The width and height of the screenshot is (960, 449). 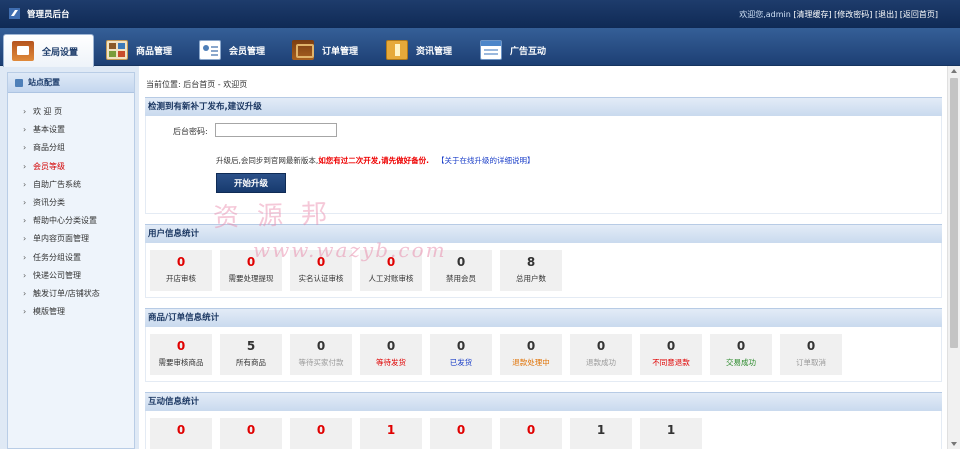 What do you see at coordinates (886, 14) in the screenshot?
I see `logout-link: [退出]` at bounding box center [886, 14].